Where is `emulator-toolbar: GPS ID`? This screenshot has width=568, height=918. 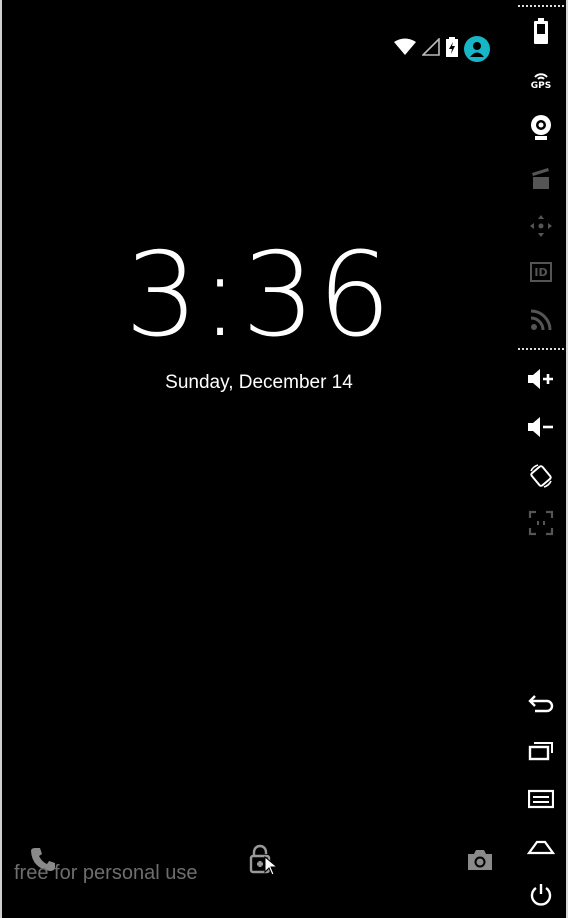
emulator-toolbar: GPS ID is located at coordinates (541, 459).